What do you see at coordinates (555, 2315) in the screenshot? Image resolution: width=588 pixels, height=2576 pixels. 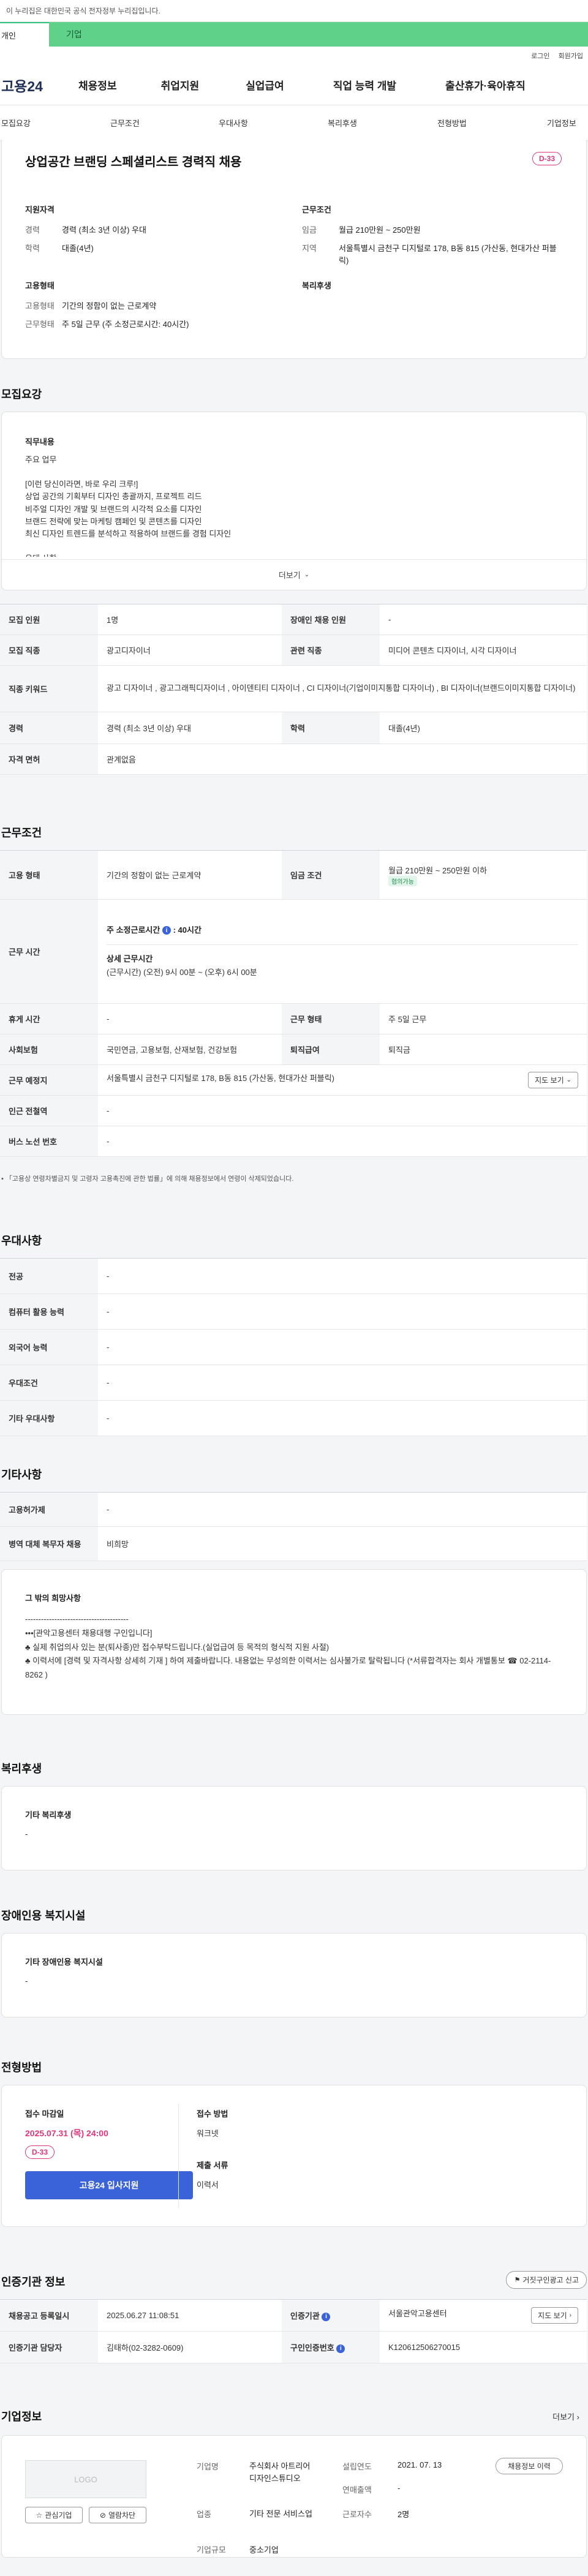 I see `agency-map-button: 지도 보기 ›` at bounding box center [555, 2315].